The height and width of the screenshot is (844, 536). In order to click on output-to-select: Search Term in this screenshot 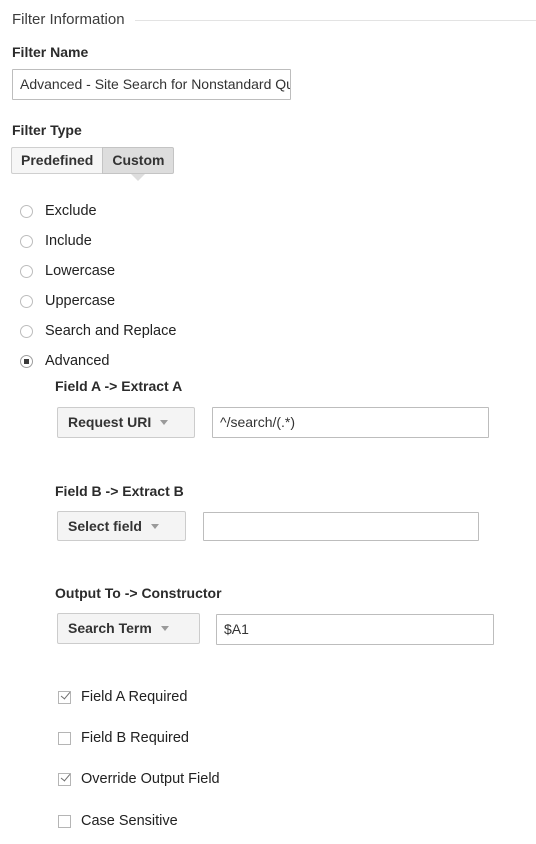, I will do `click(128, 628)`.